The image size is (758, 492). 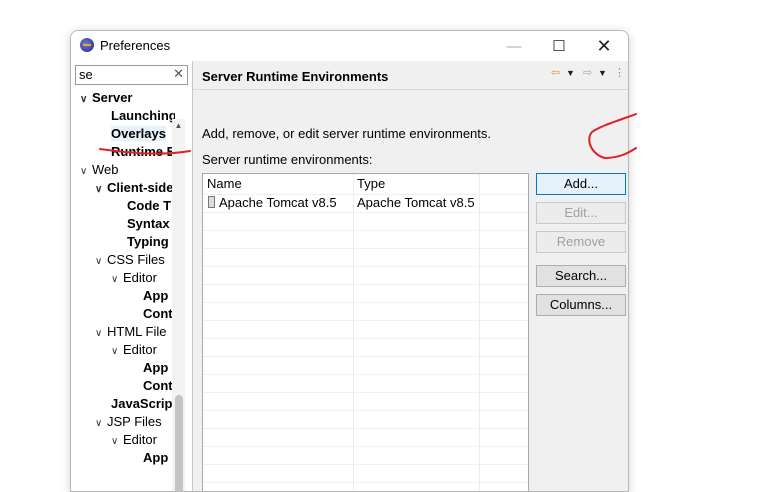 I want to click on tree-item: Runtime E, so click(x=143, y=152).